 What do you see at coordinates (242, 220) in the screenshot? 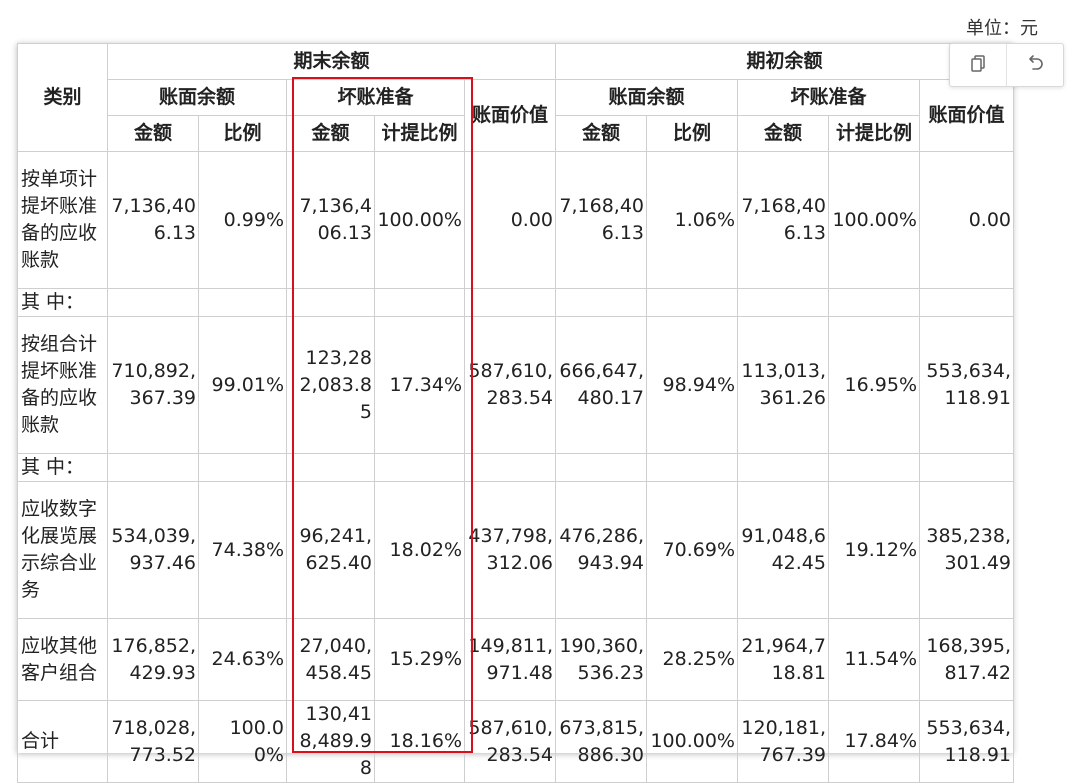
I see `cell-closing-book-ratio: 0.99%` at bounding box center [242, 220].